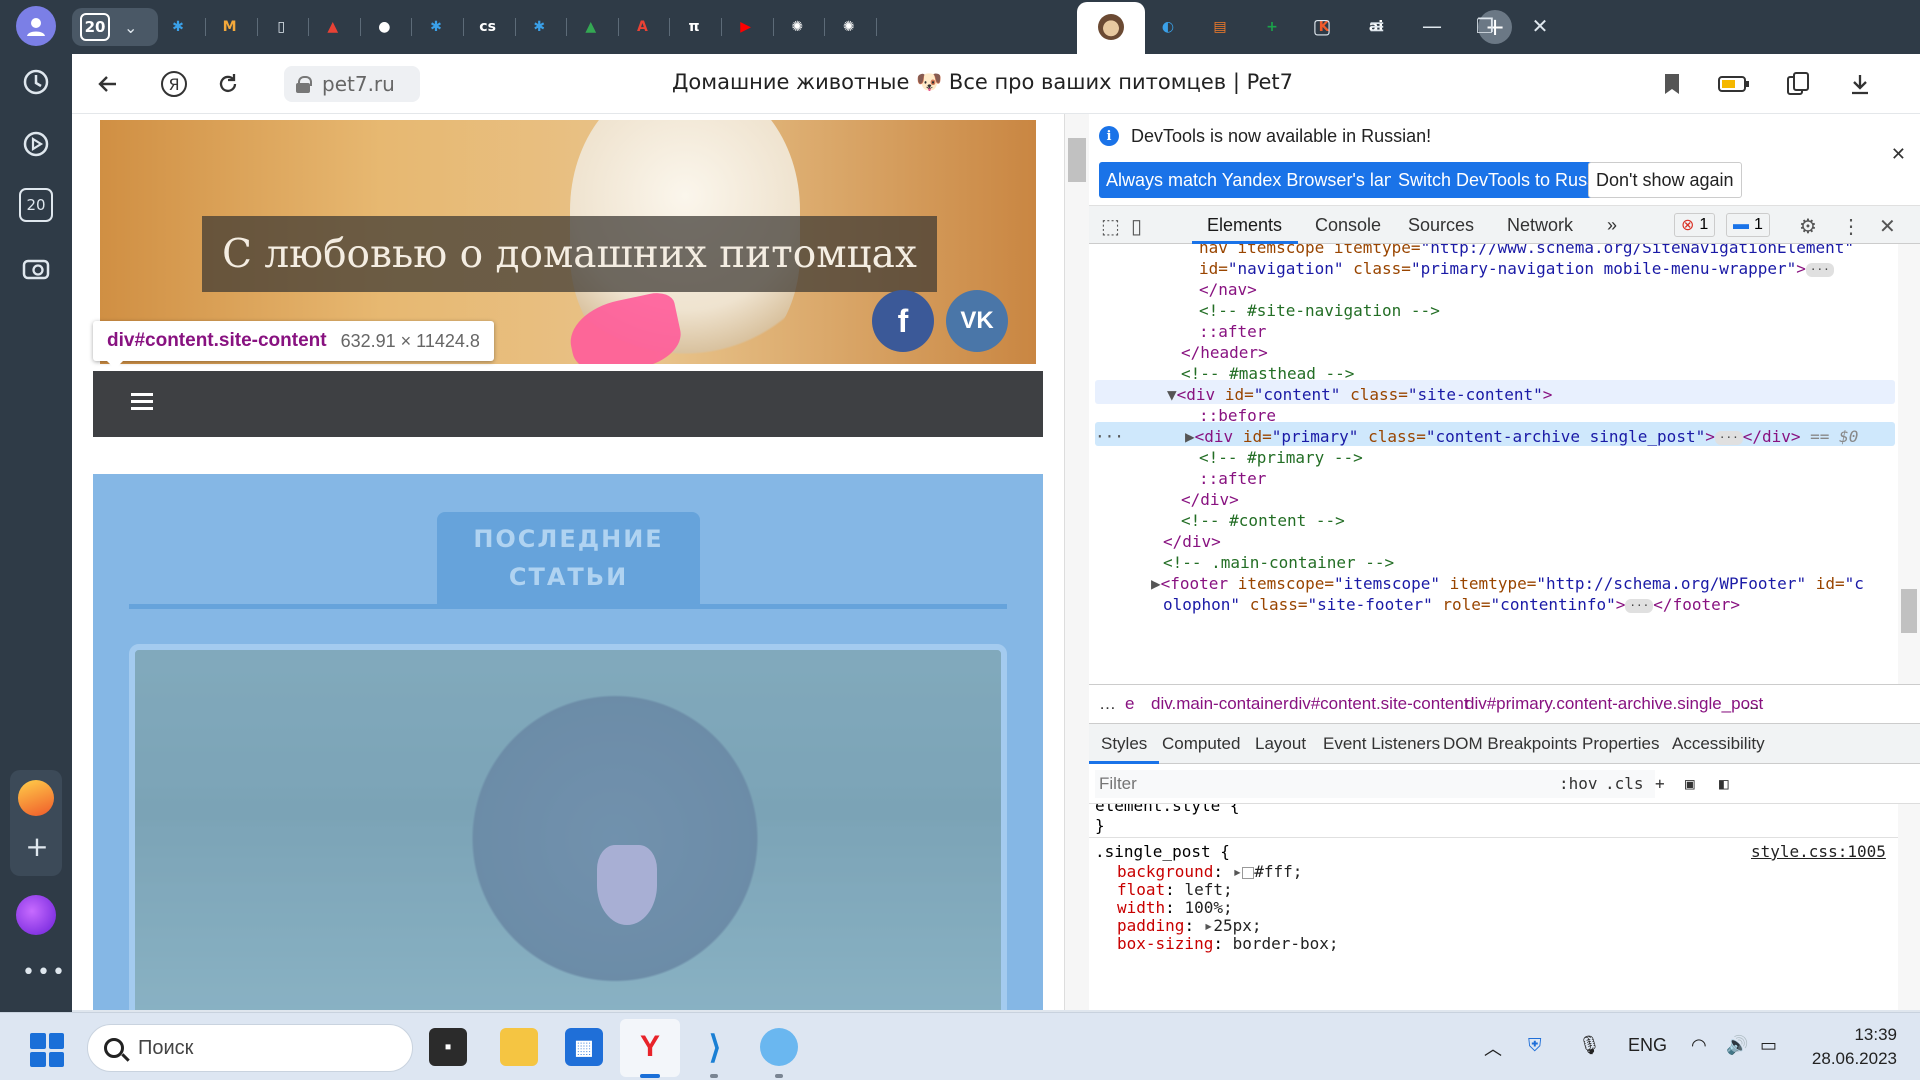  I want to click on alice-assistant-icon, so click(36, 915).